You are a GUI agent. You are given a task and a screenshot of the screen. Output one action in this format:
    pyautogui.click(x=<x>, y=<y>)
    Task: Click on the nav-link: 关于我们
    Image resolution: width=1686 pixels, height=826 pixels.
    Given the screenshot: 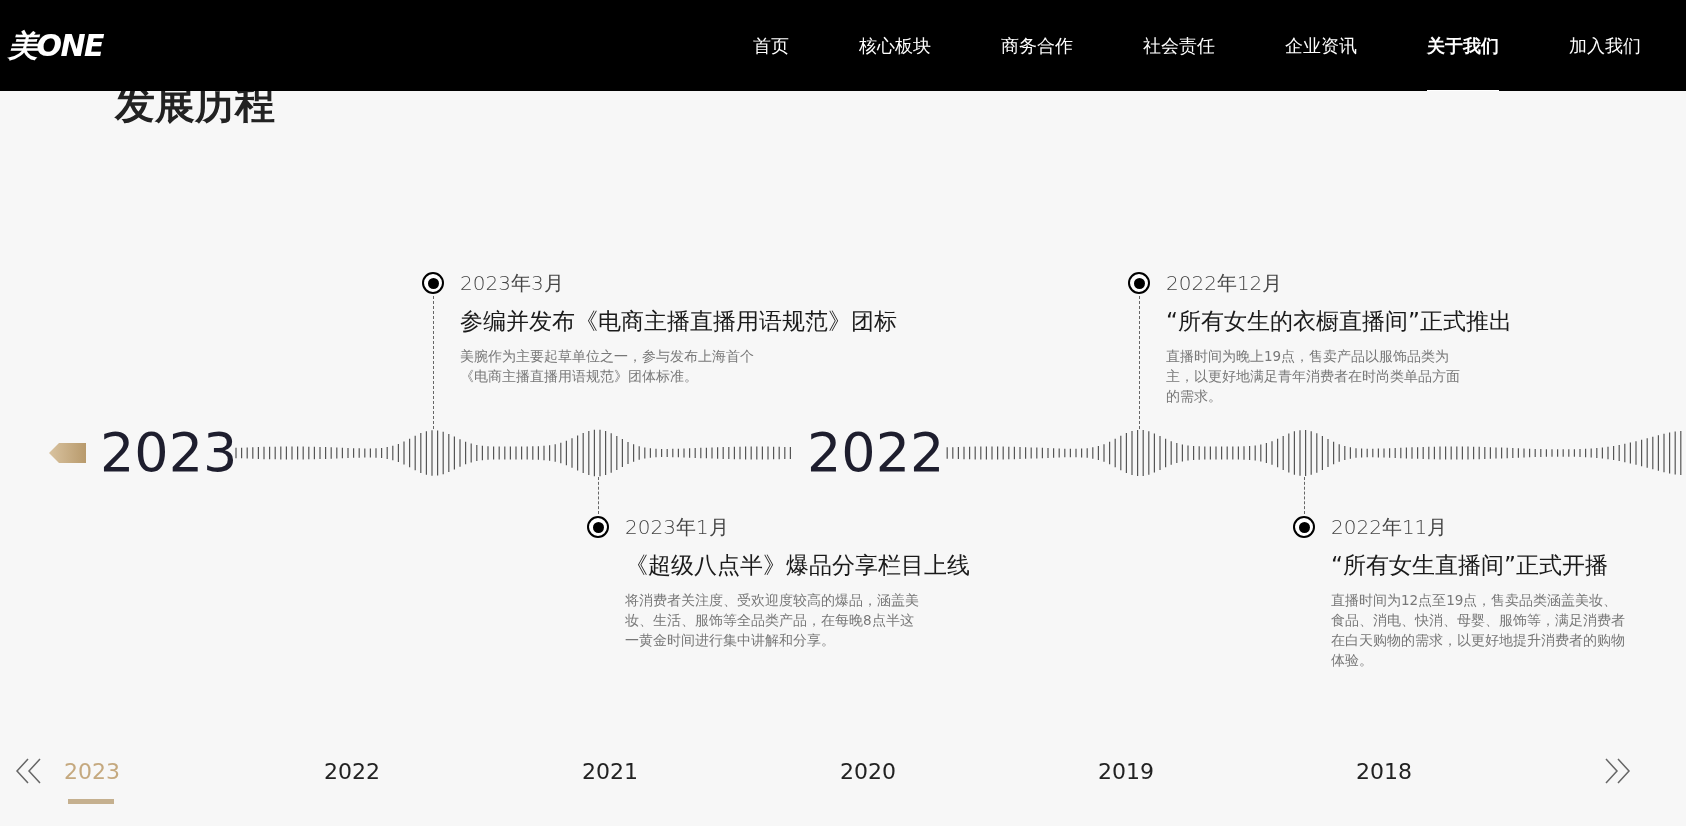 What is the action you would take?
    pyautogui.click(x=1463, y=45)
    